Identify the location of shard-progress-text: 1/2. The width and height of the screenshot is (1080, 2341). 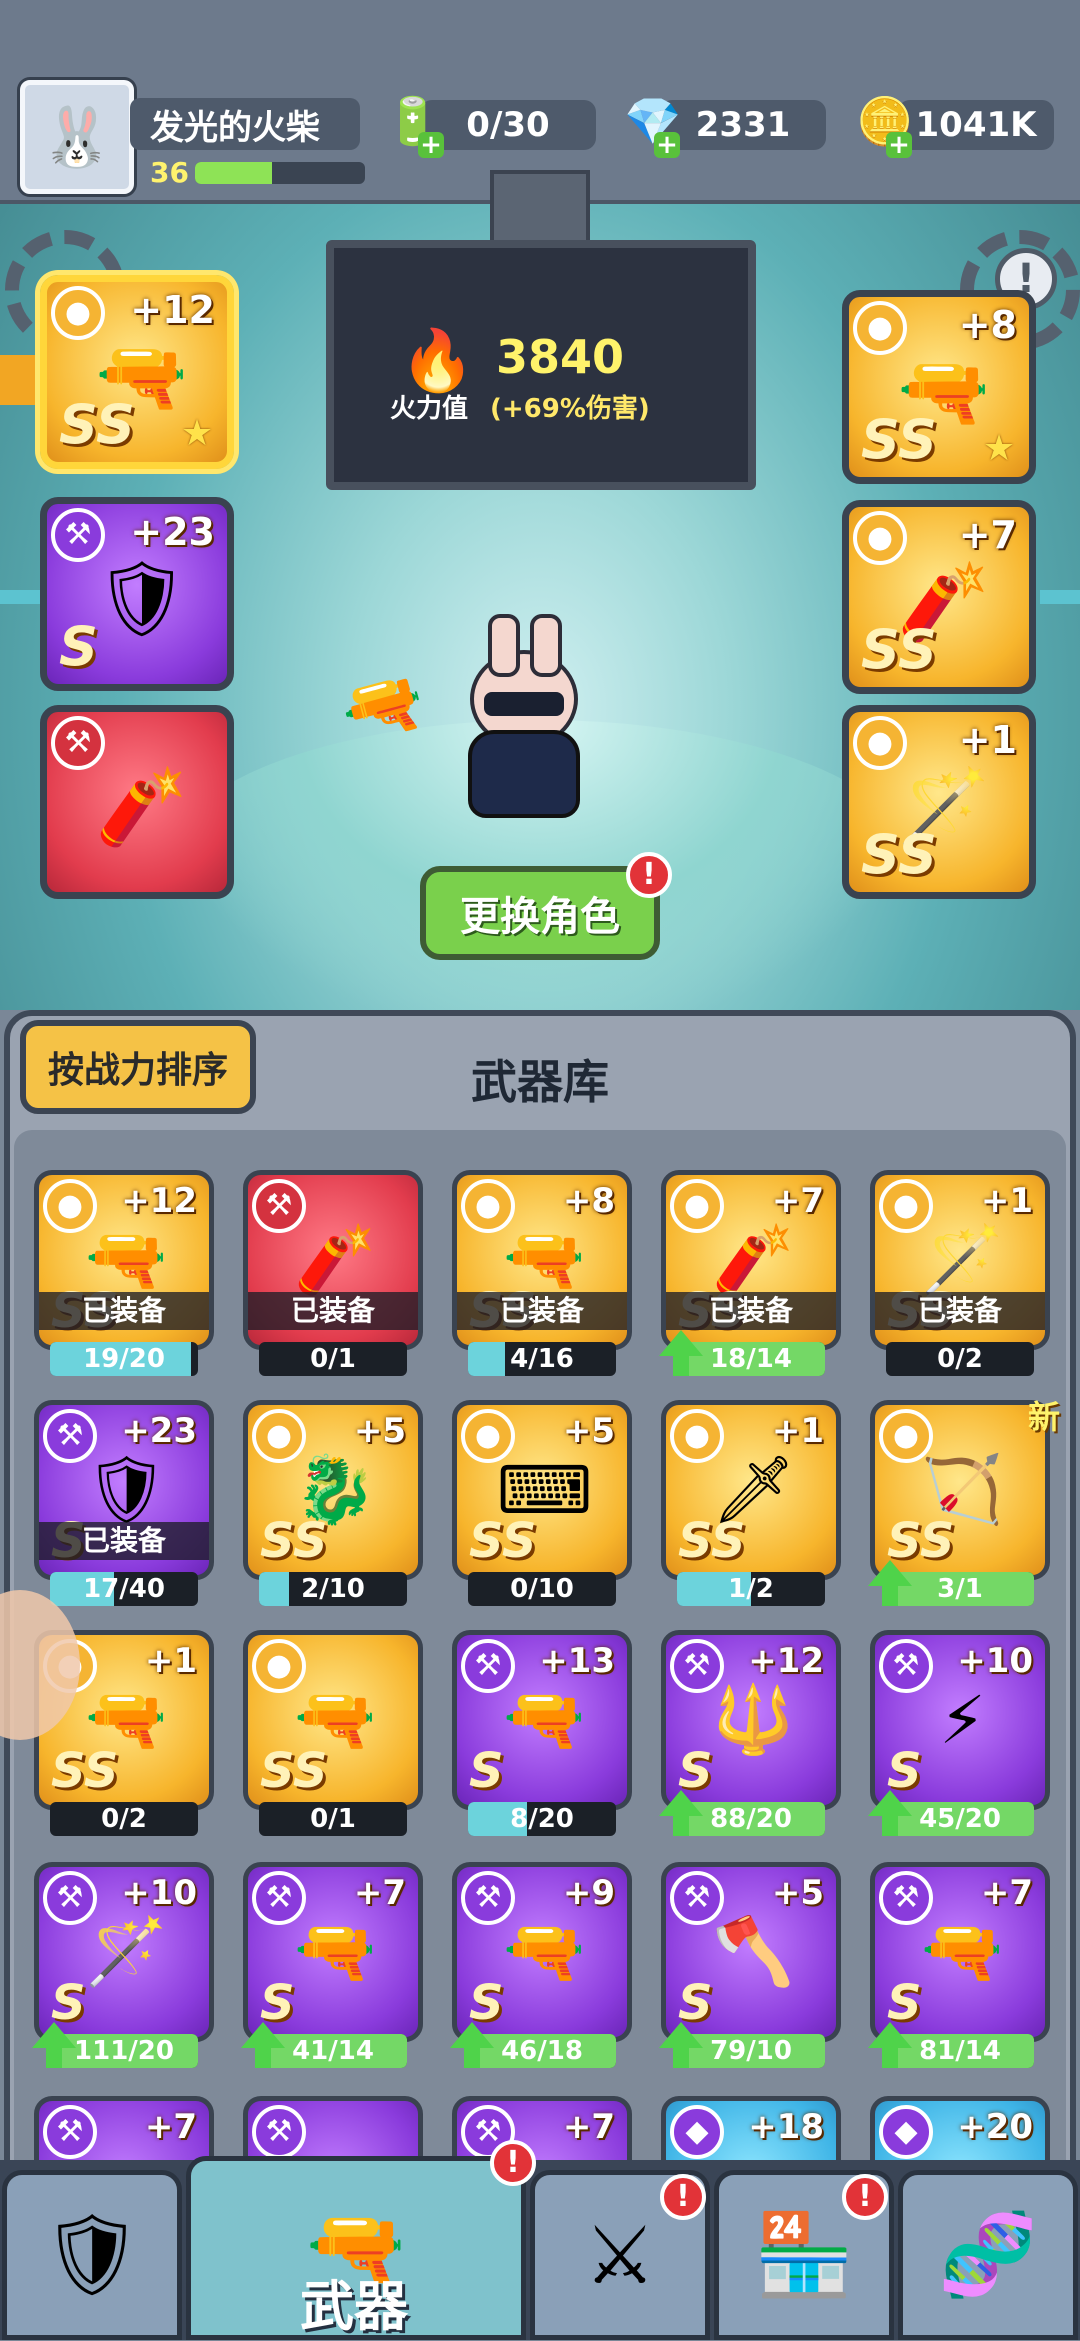
(751, 1589).